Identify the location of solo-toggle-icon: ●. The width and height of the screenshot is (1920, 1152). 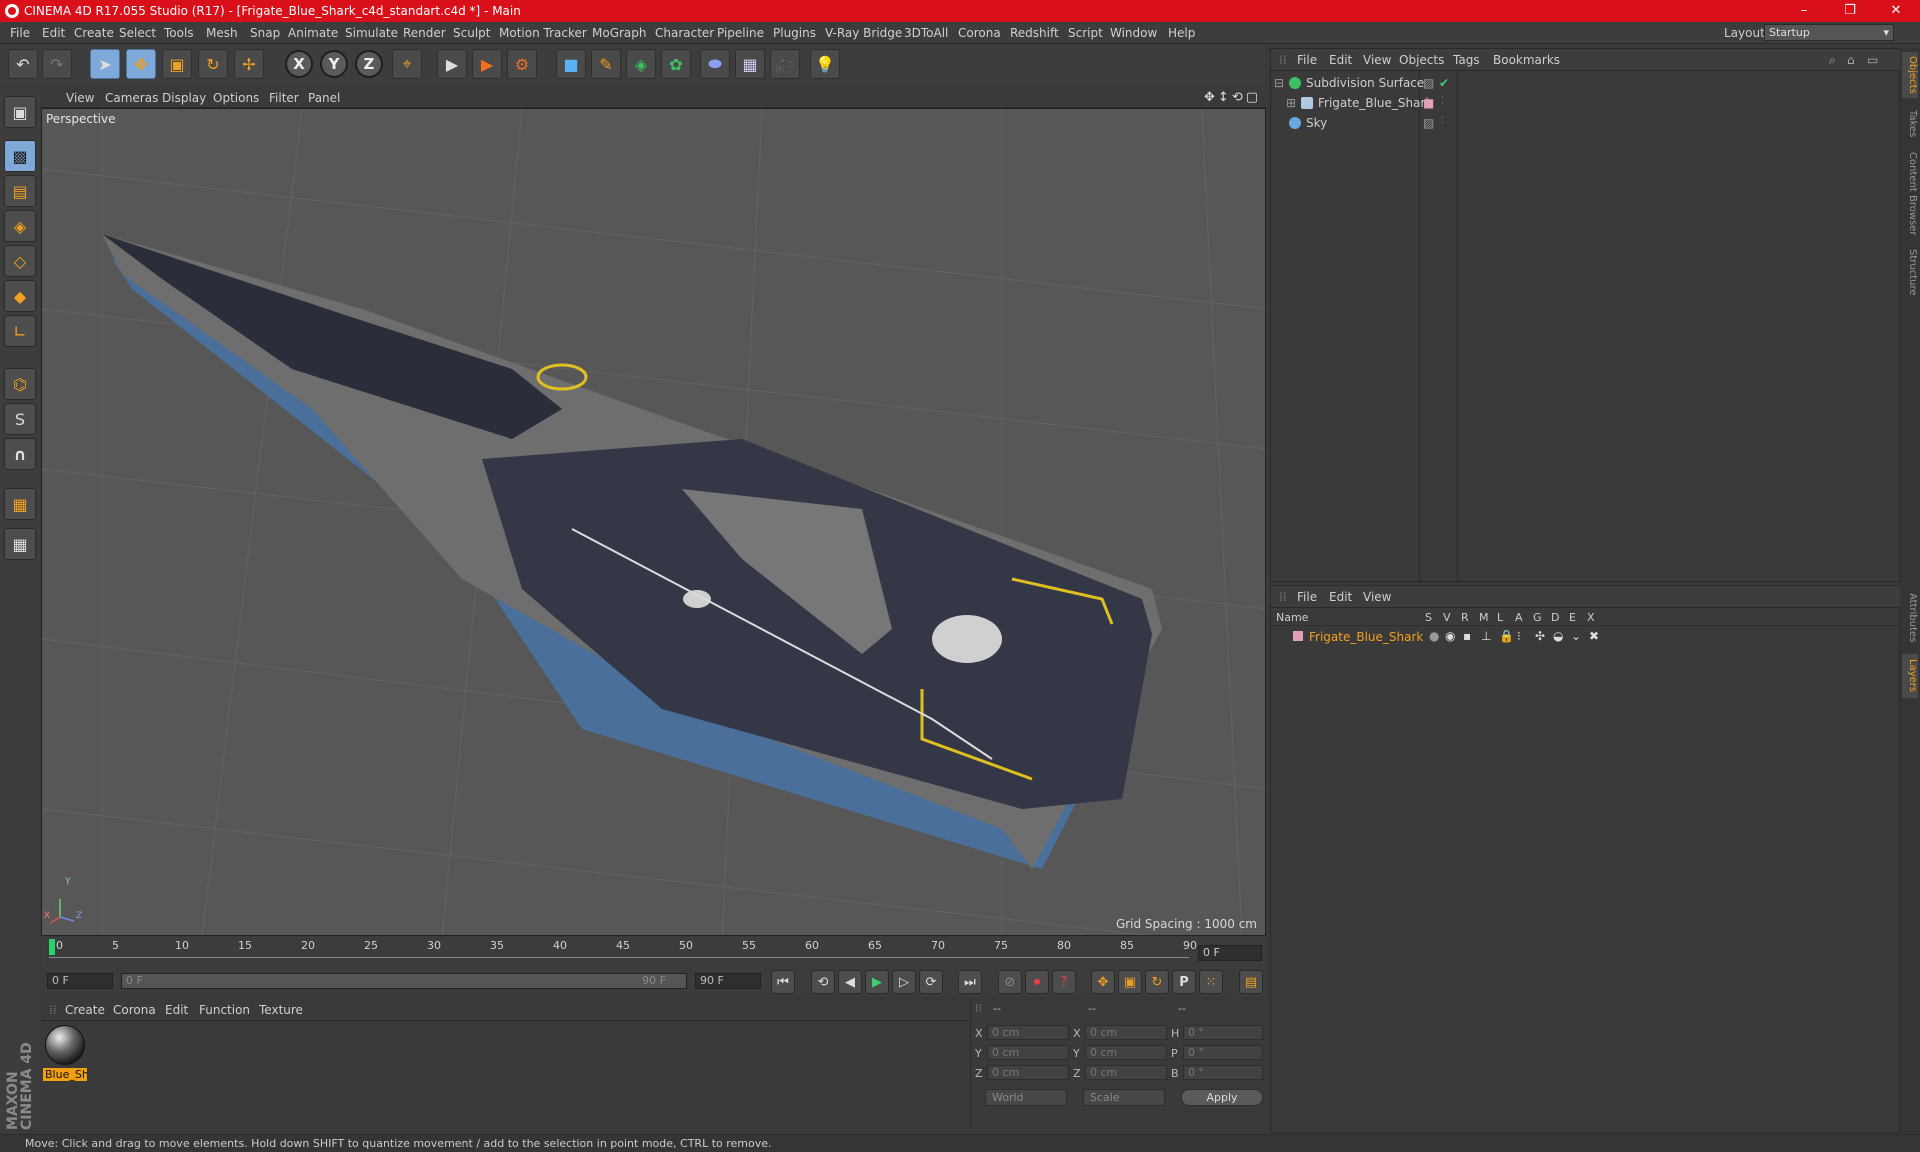
(1434, 636).